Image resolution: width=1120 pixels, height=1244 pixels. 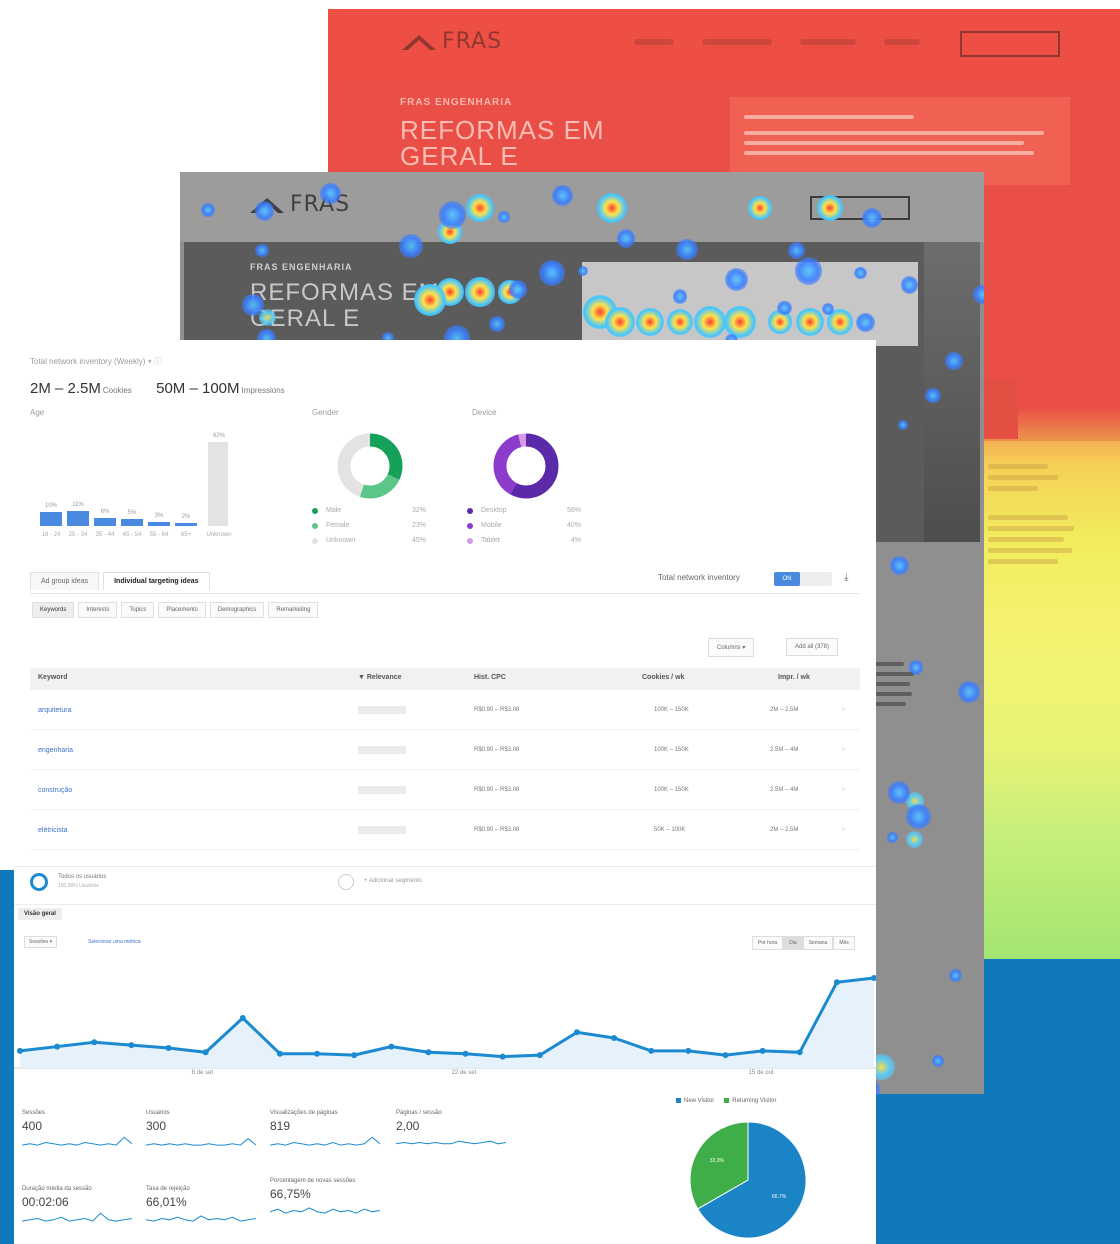 I want to click on period-day: Dia, so click(x=793, y=943).